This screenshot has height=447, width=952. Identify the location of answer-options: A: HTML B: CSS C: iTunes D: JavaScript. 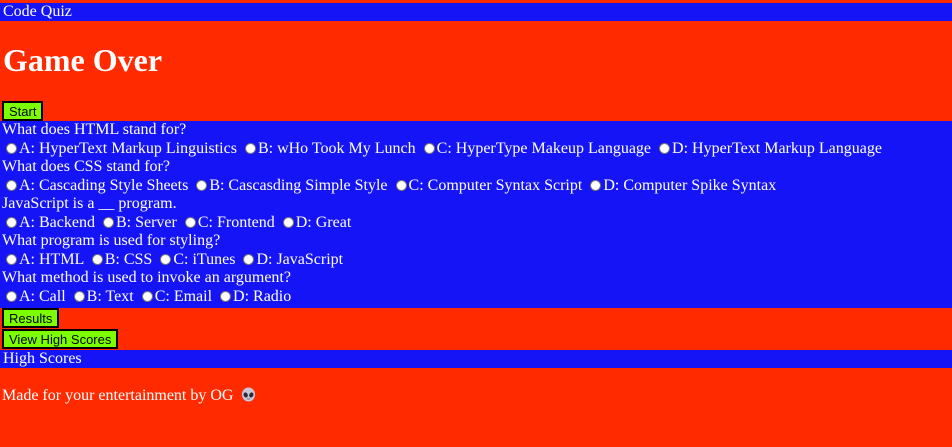
(477, 259).